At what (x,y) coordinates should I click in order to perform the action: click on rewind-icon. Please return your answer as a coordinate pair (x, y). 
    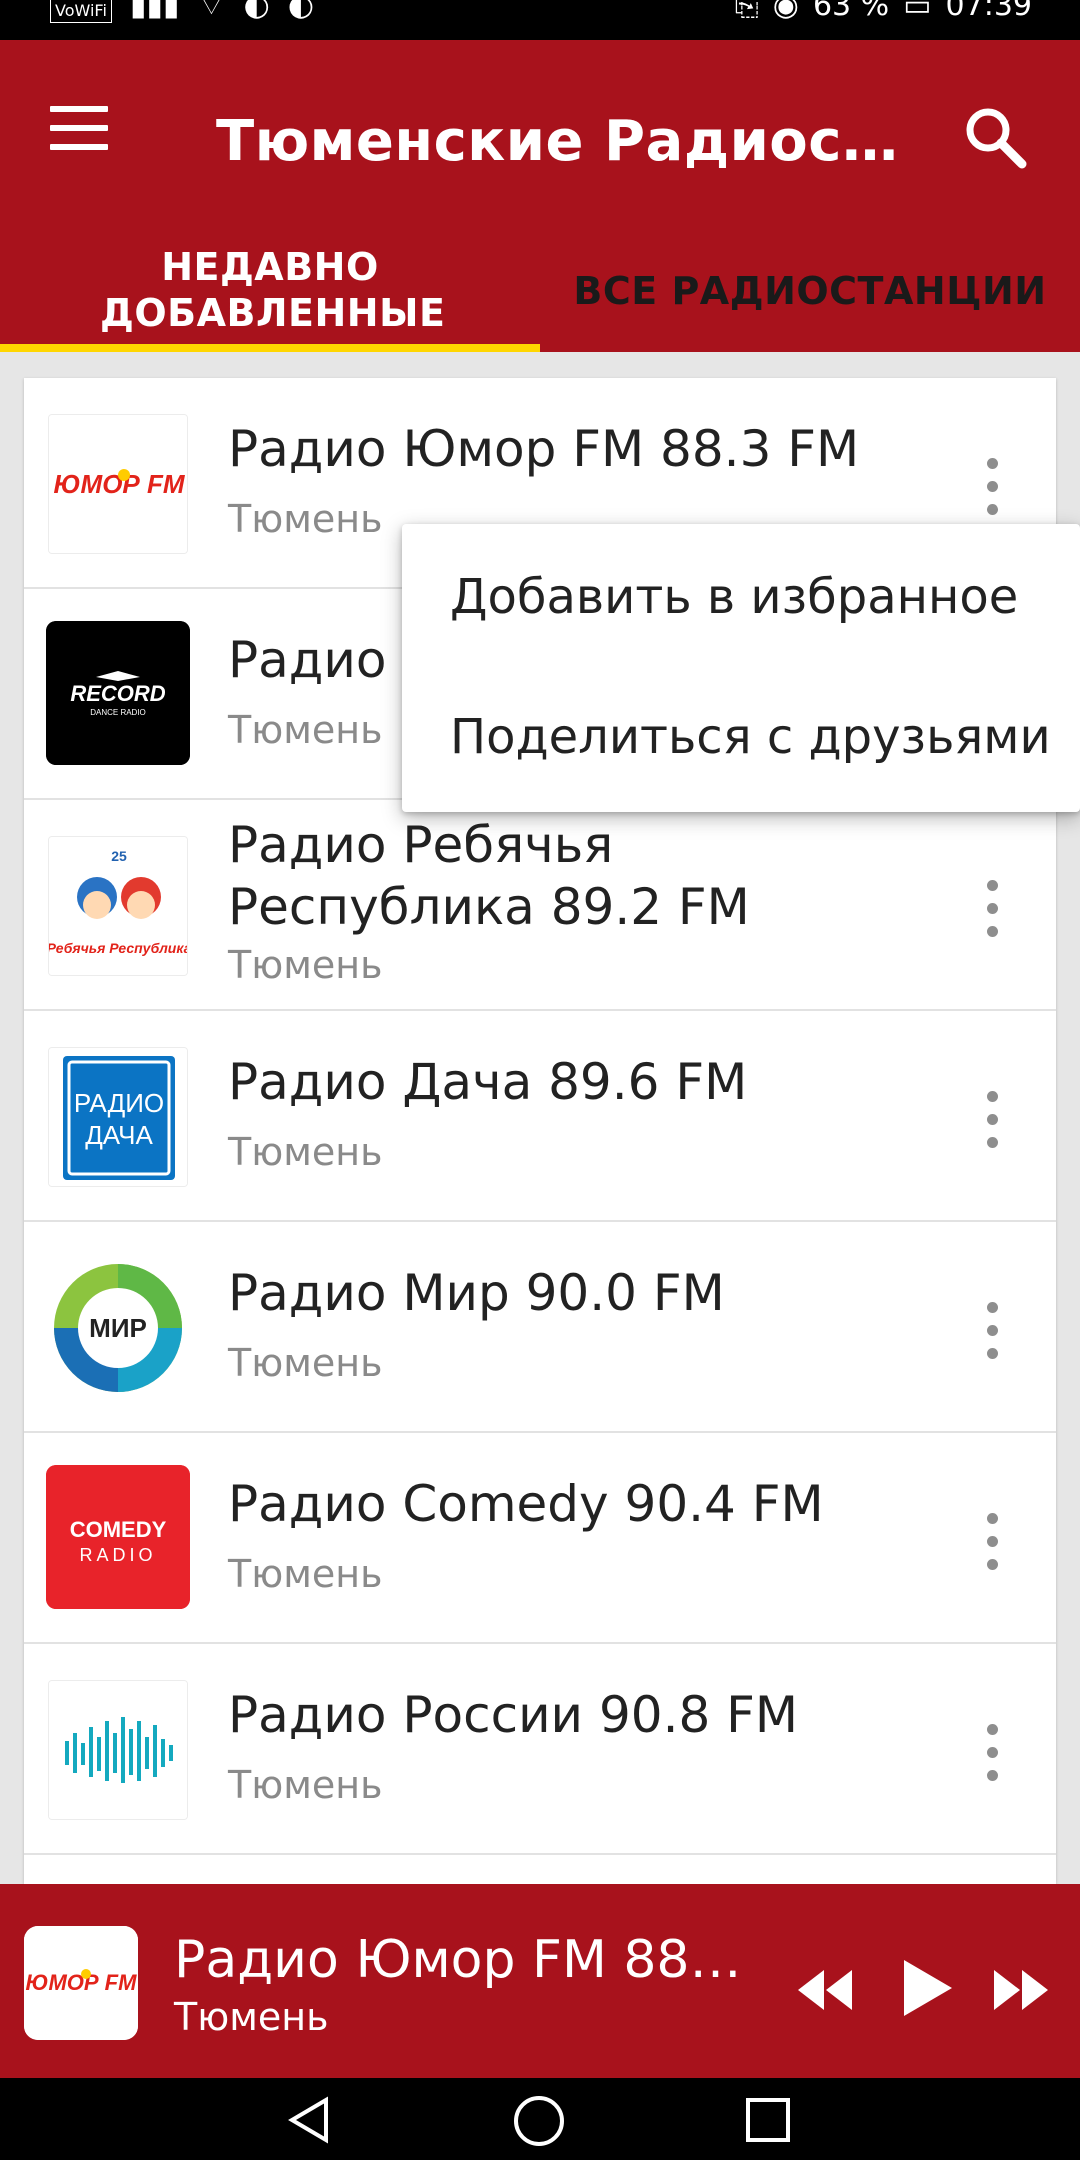
    Looking at the image, I should click on (825, 1988).